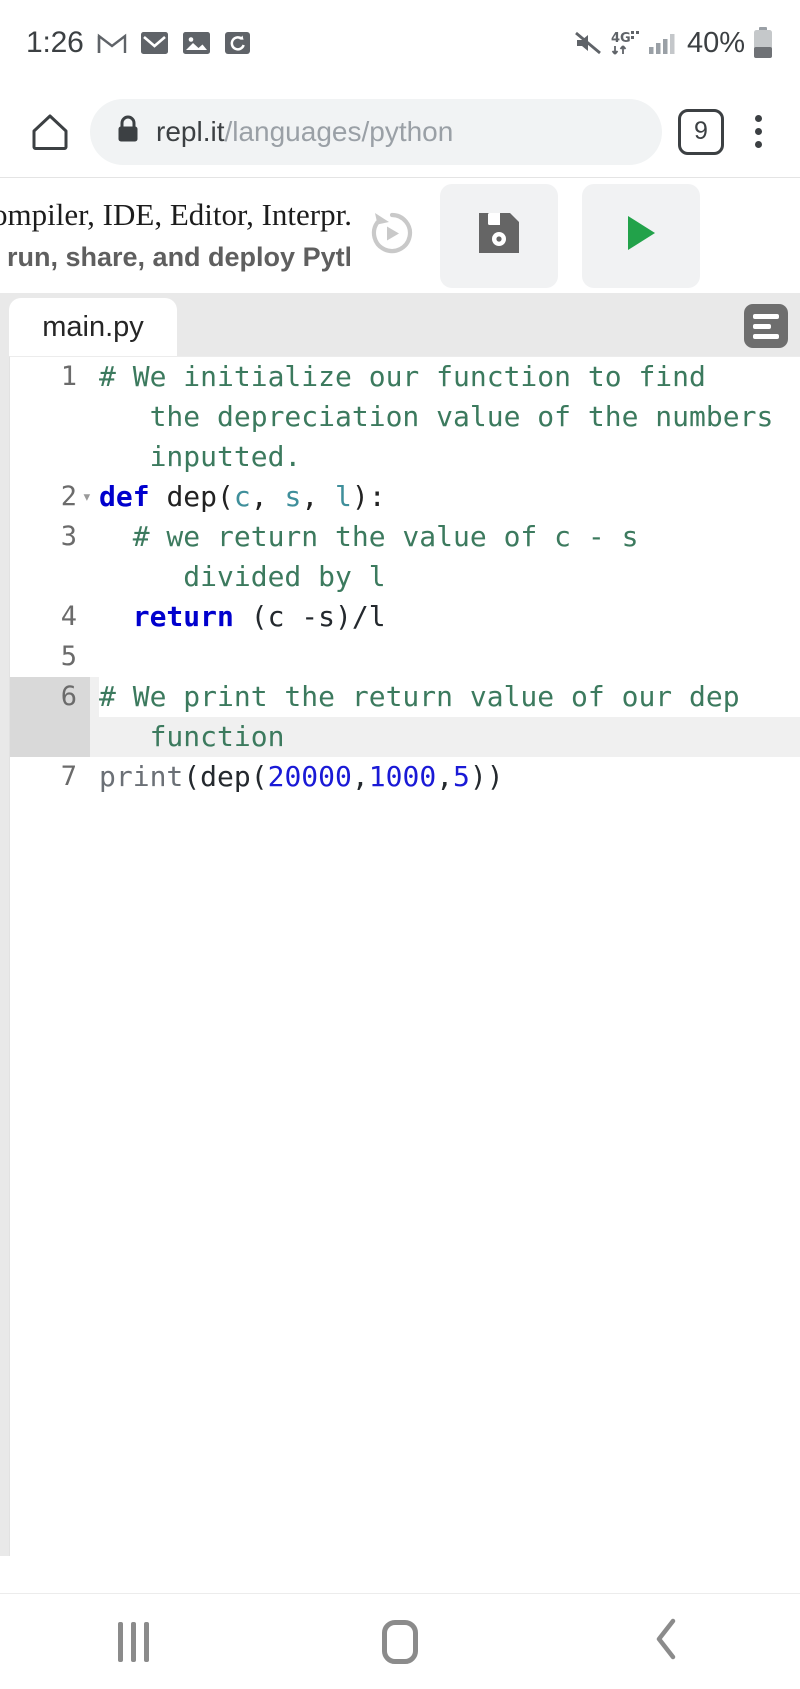 The image size is (800, 1689). Describe the element at coordinates (663, 43) in the screenshot. I see `signal-bars-icon` at that location.